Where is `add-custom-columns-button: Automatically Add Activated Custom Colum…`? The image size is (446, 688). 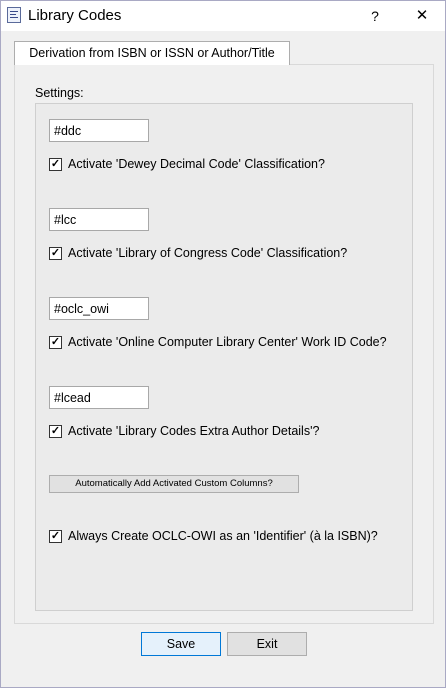 add-custom-columns-button: Automatically Add Activated Custom Colum… is located at coordinates (174, 484).